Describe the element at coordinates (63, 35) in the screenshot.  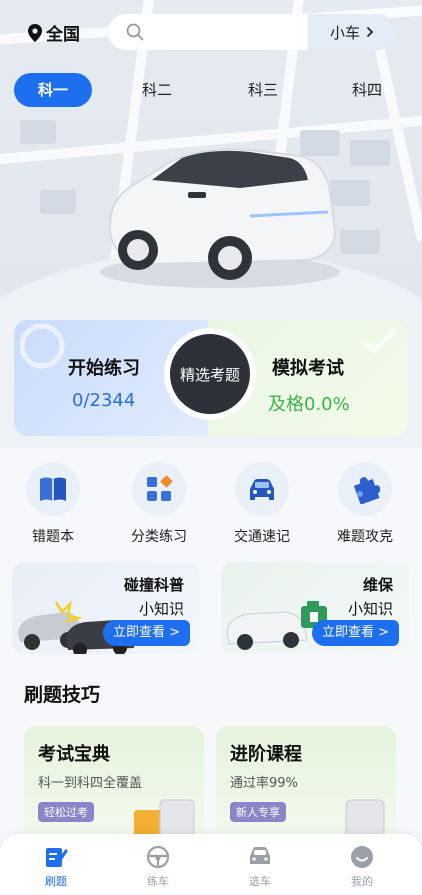
I see `region-label: 全国` at that location.